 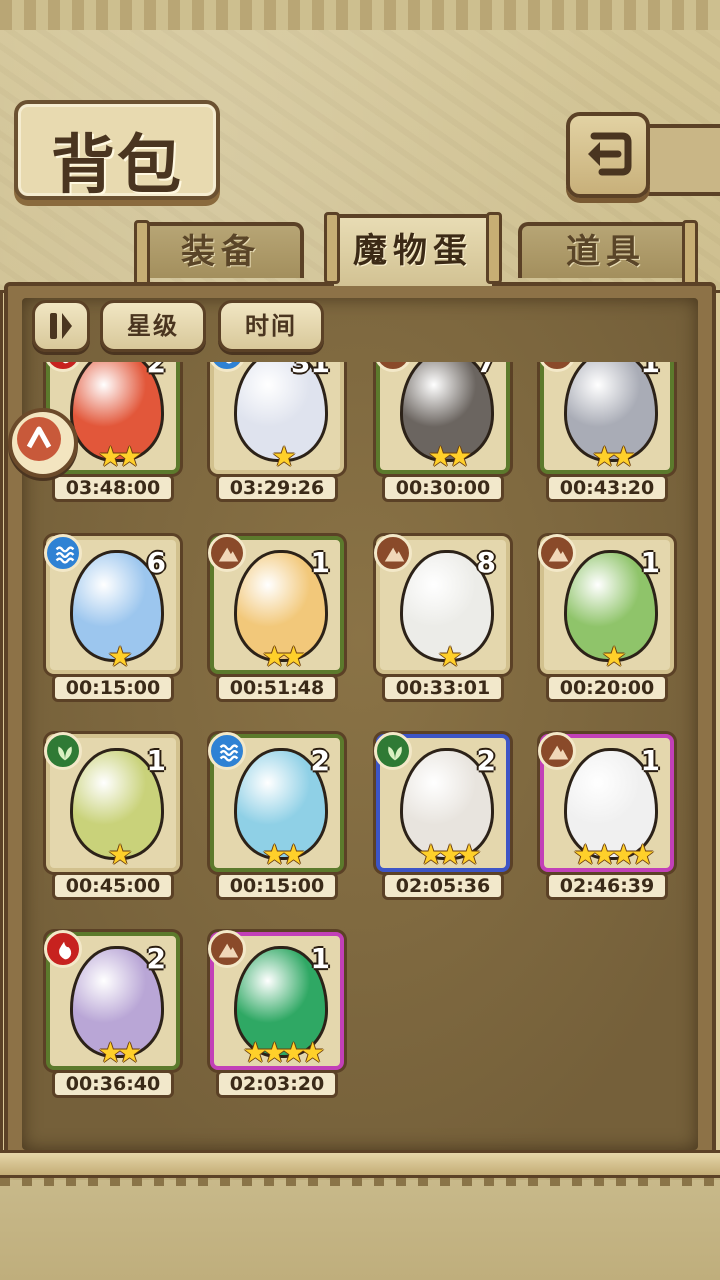 What do you see at coordinates (153, 326) in the screenshot?
I see `sort-by-stars-button: 星级` at bounding box center [153, 326].